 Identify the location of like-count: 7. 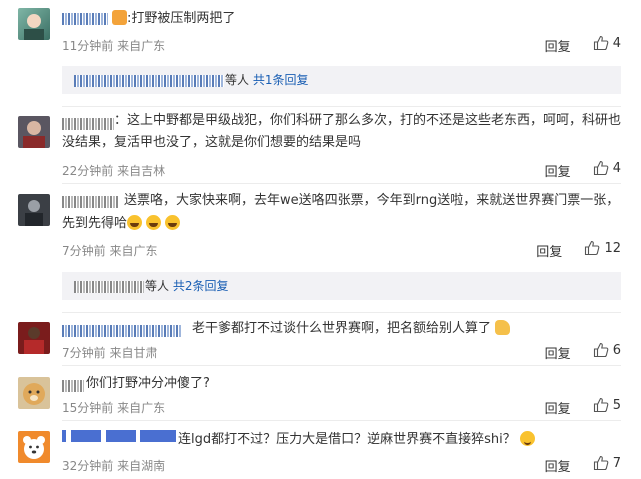
(616, 463).